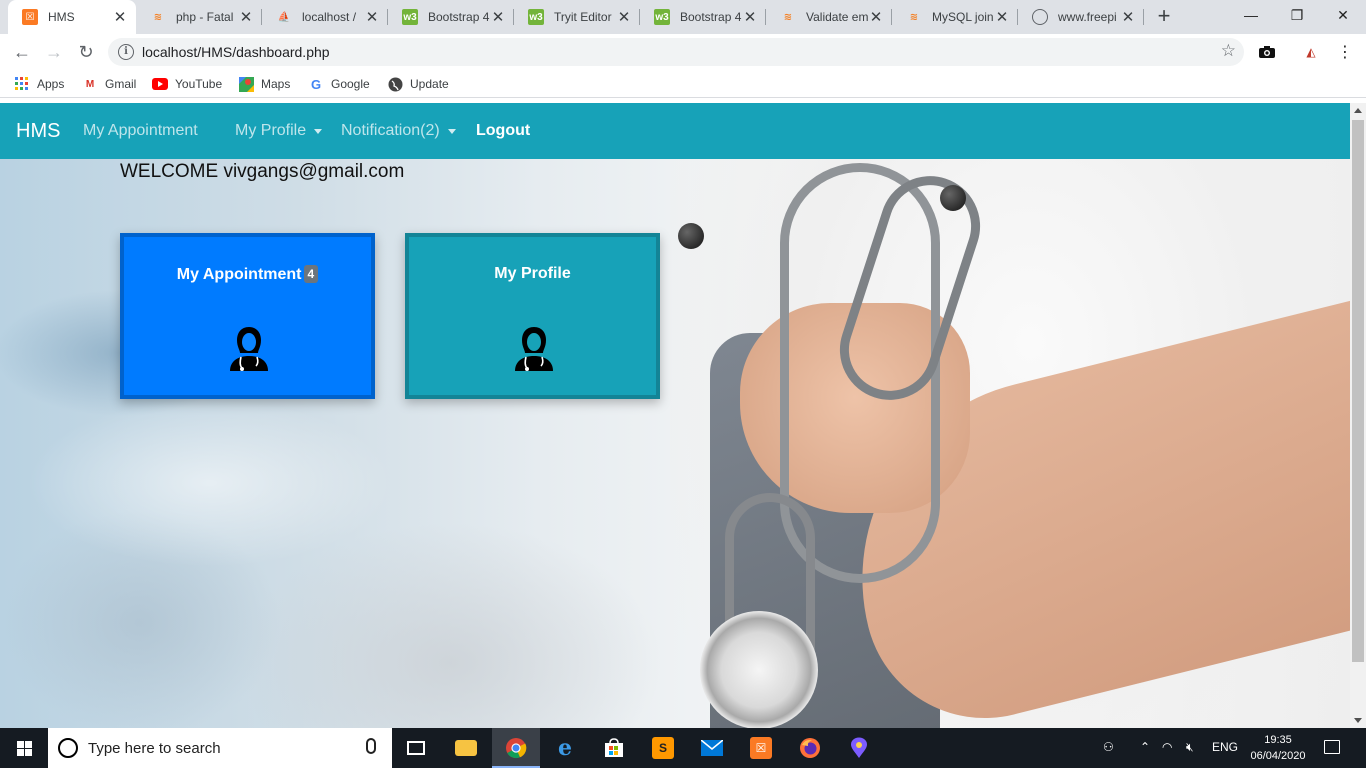 The width and height of the screenshot is (1366, 768). I want to click on forward-arrow-icon: →, so click(54, 52).